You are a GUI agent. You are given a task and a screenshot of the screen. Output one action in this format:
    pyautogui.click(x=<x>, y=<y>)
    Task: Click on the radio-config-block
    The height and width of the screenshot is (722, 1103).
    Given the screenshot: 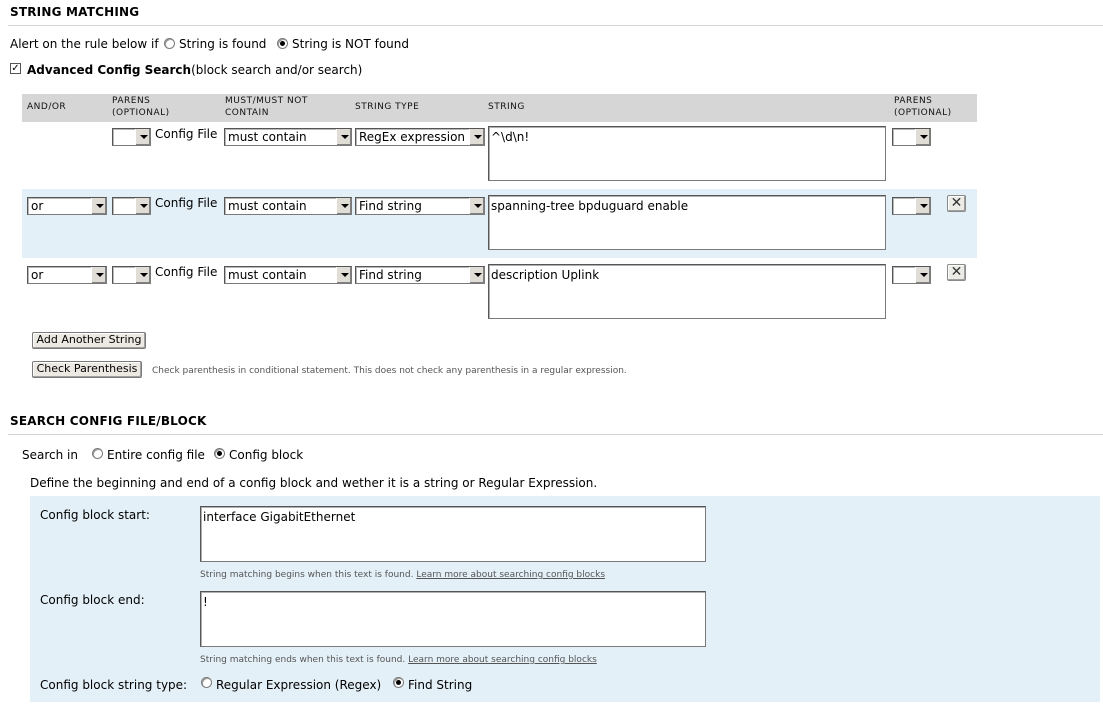 What is the action you would take?
    pyautogui.click(x=219, y=453)
    